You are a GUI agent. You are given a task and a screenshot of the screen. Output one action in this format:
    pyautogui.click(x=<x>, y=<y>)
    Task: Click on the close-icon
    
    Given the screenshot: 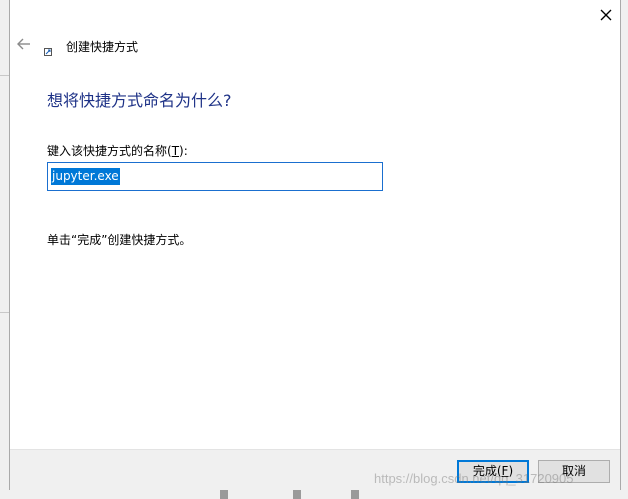 What is the action you would take?
    pyautogui.click(x=606, y=15)
    